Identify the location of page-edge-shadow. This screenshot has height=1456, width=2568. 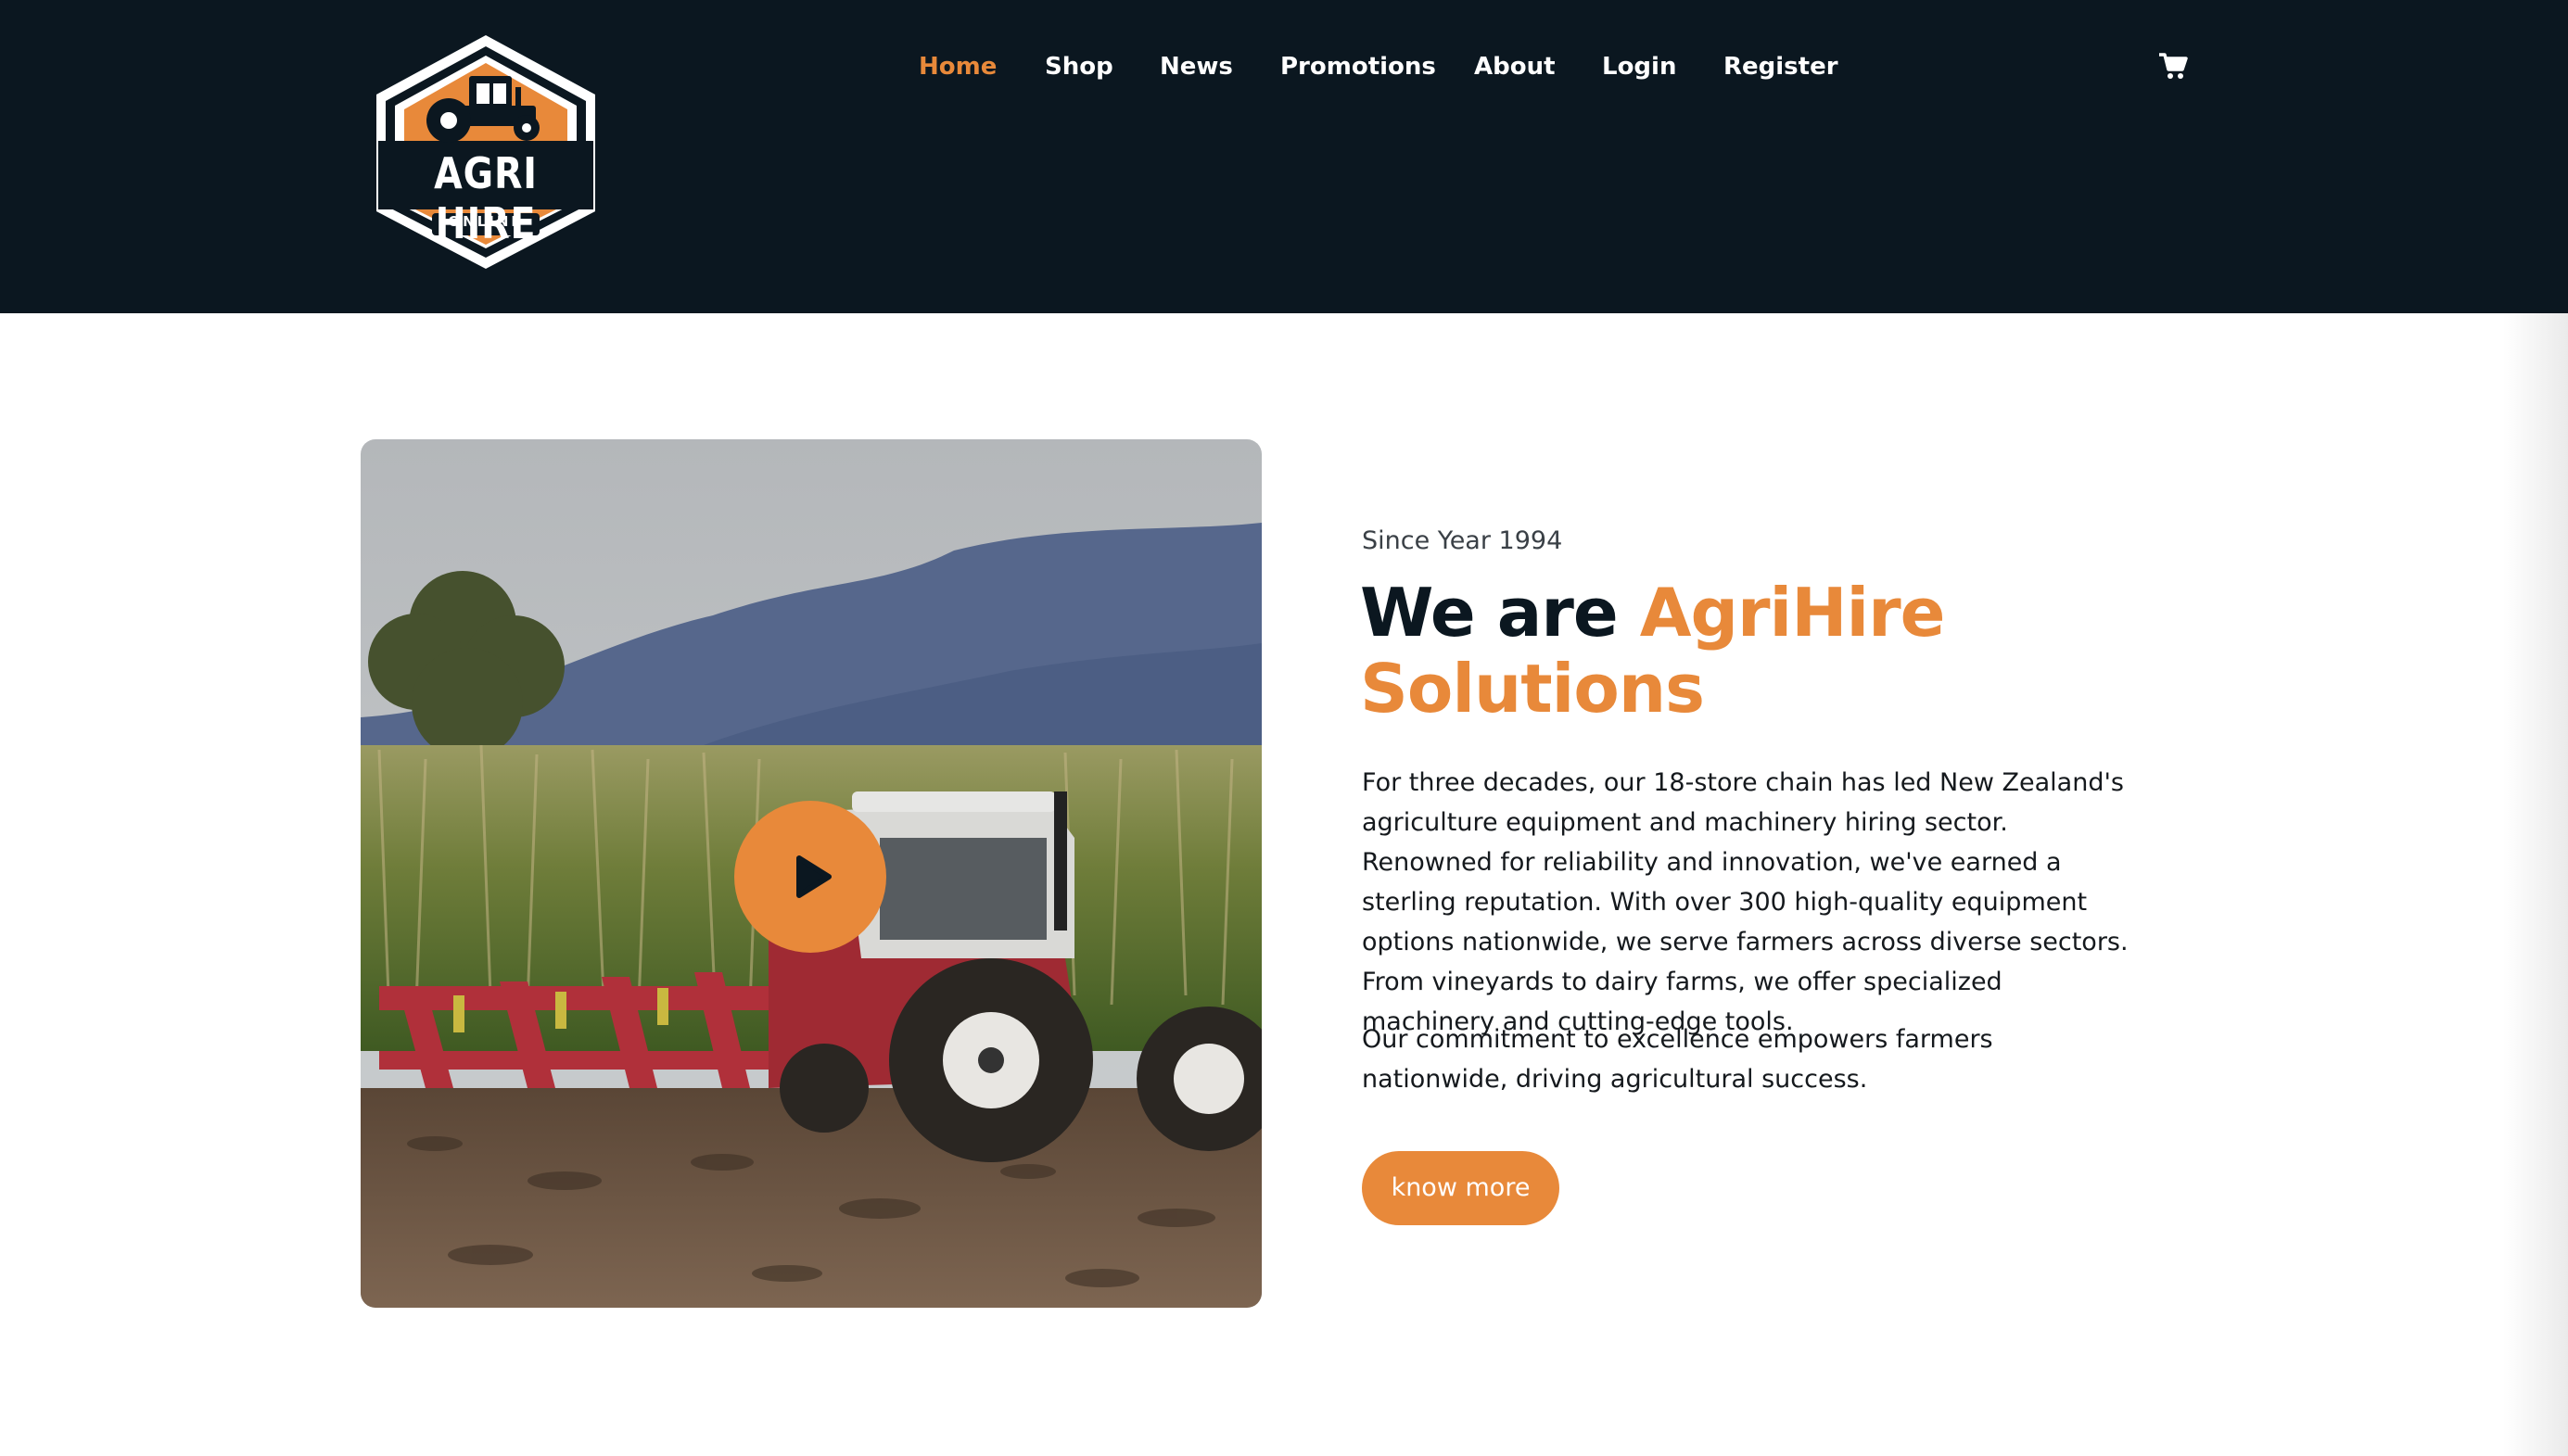
(2535, 884).